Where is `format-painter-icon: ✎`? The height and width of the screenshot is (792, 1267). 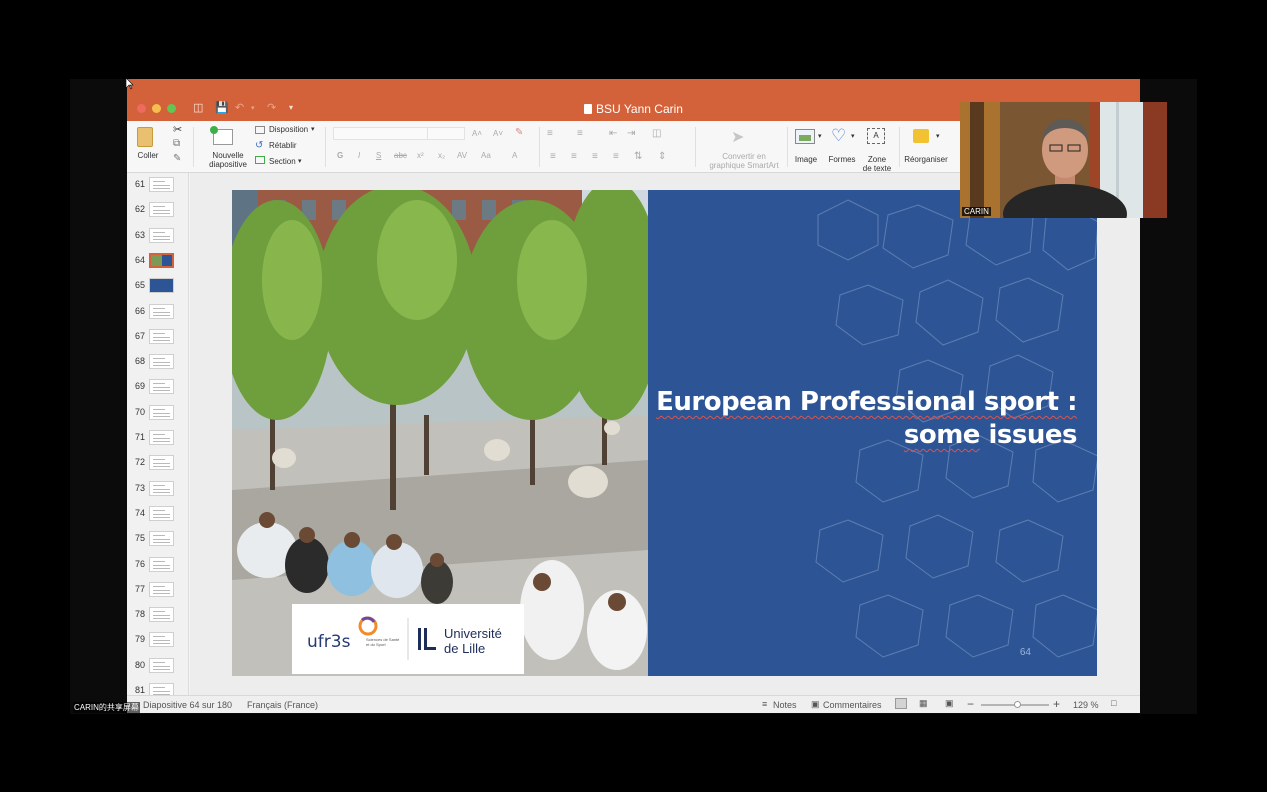 format-painter-icon: ✎ is located at coordinates (177, 158).